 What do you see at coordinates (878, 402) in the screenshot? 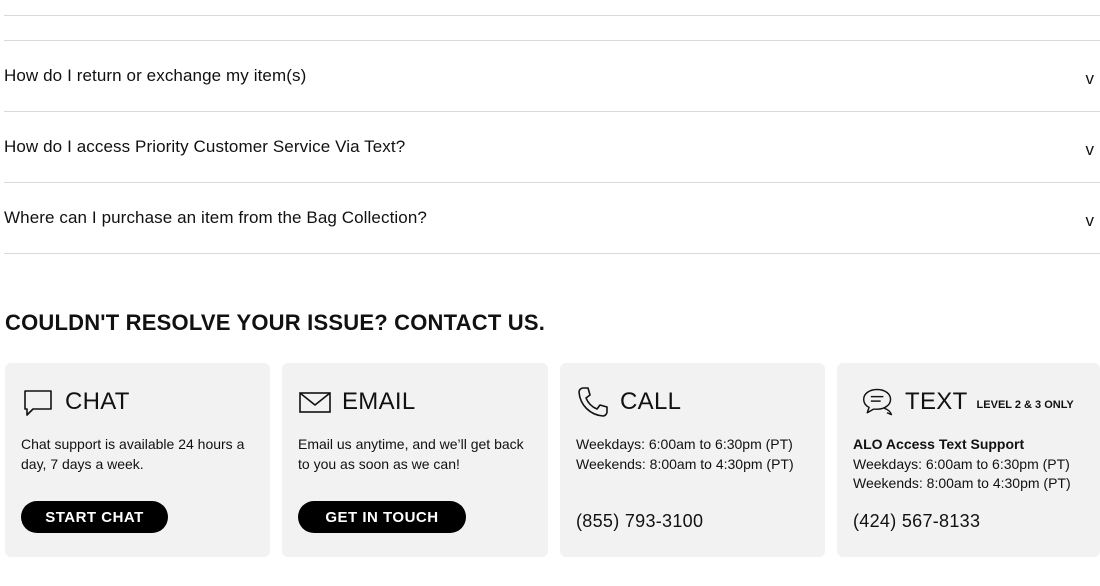
I see `speech-bubbles-icon` at bounding box center [878, 402].